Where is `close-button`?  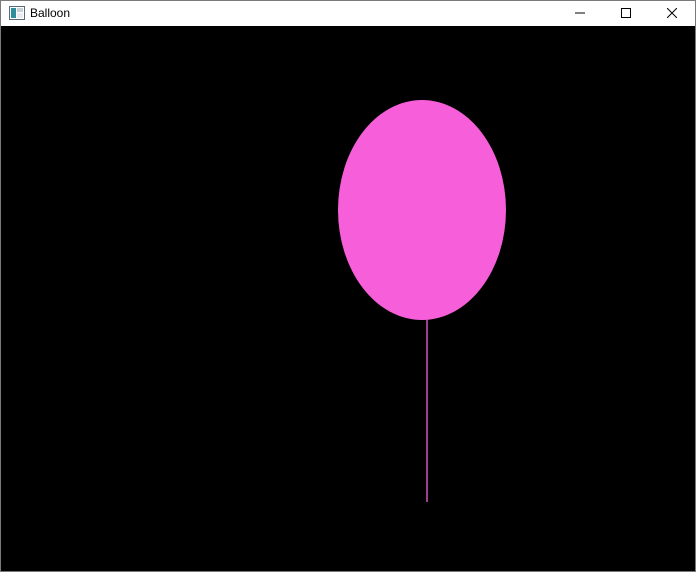
close-button is located at coordinates (672, 13).